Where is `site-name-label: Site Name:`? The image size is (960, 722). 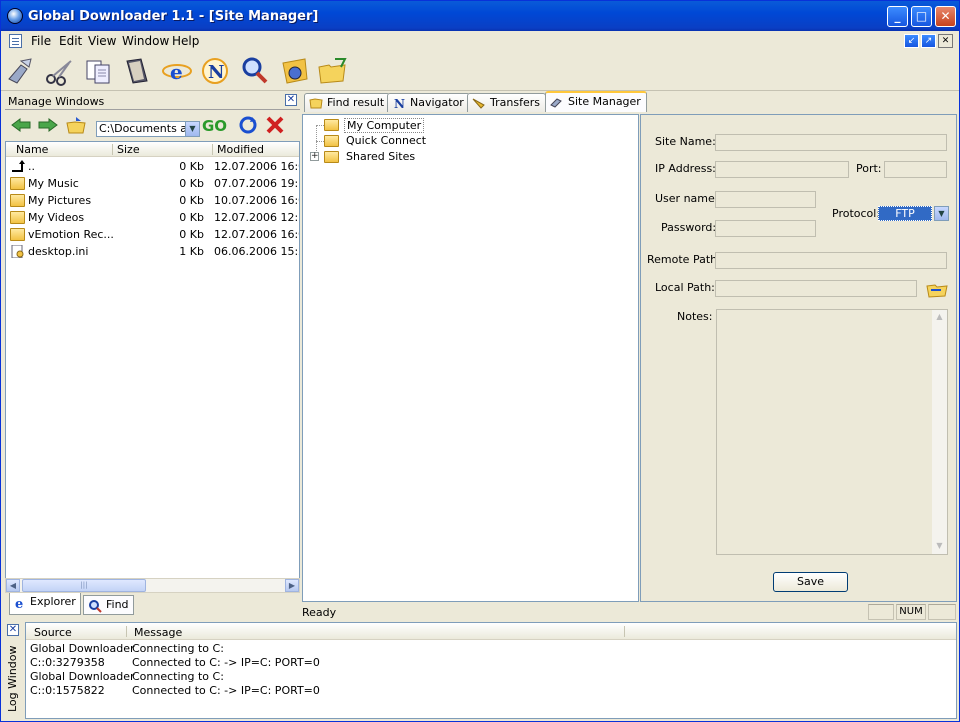
site-name-label: Site Name: is located at coordinates (685, 141).